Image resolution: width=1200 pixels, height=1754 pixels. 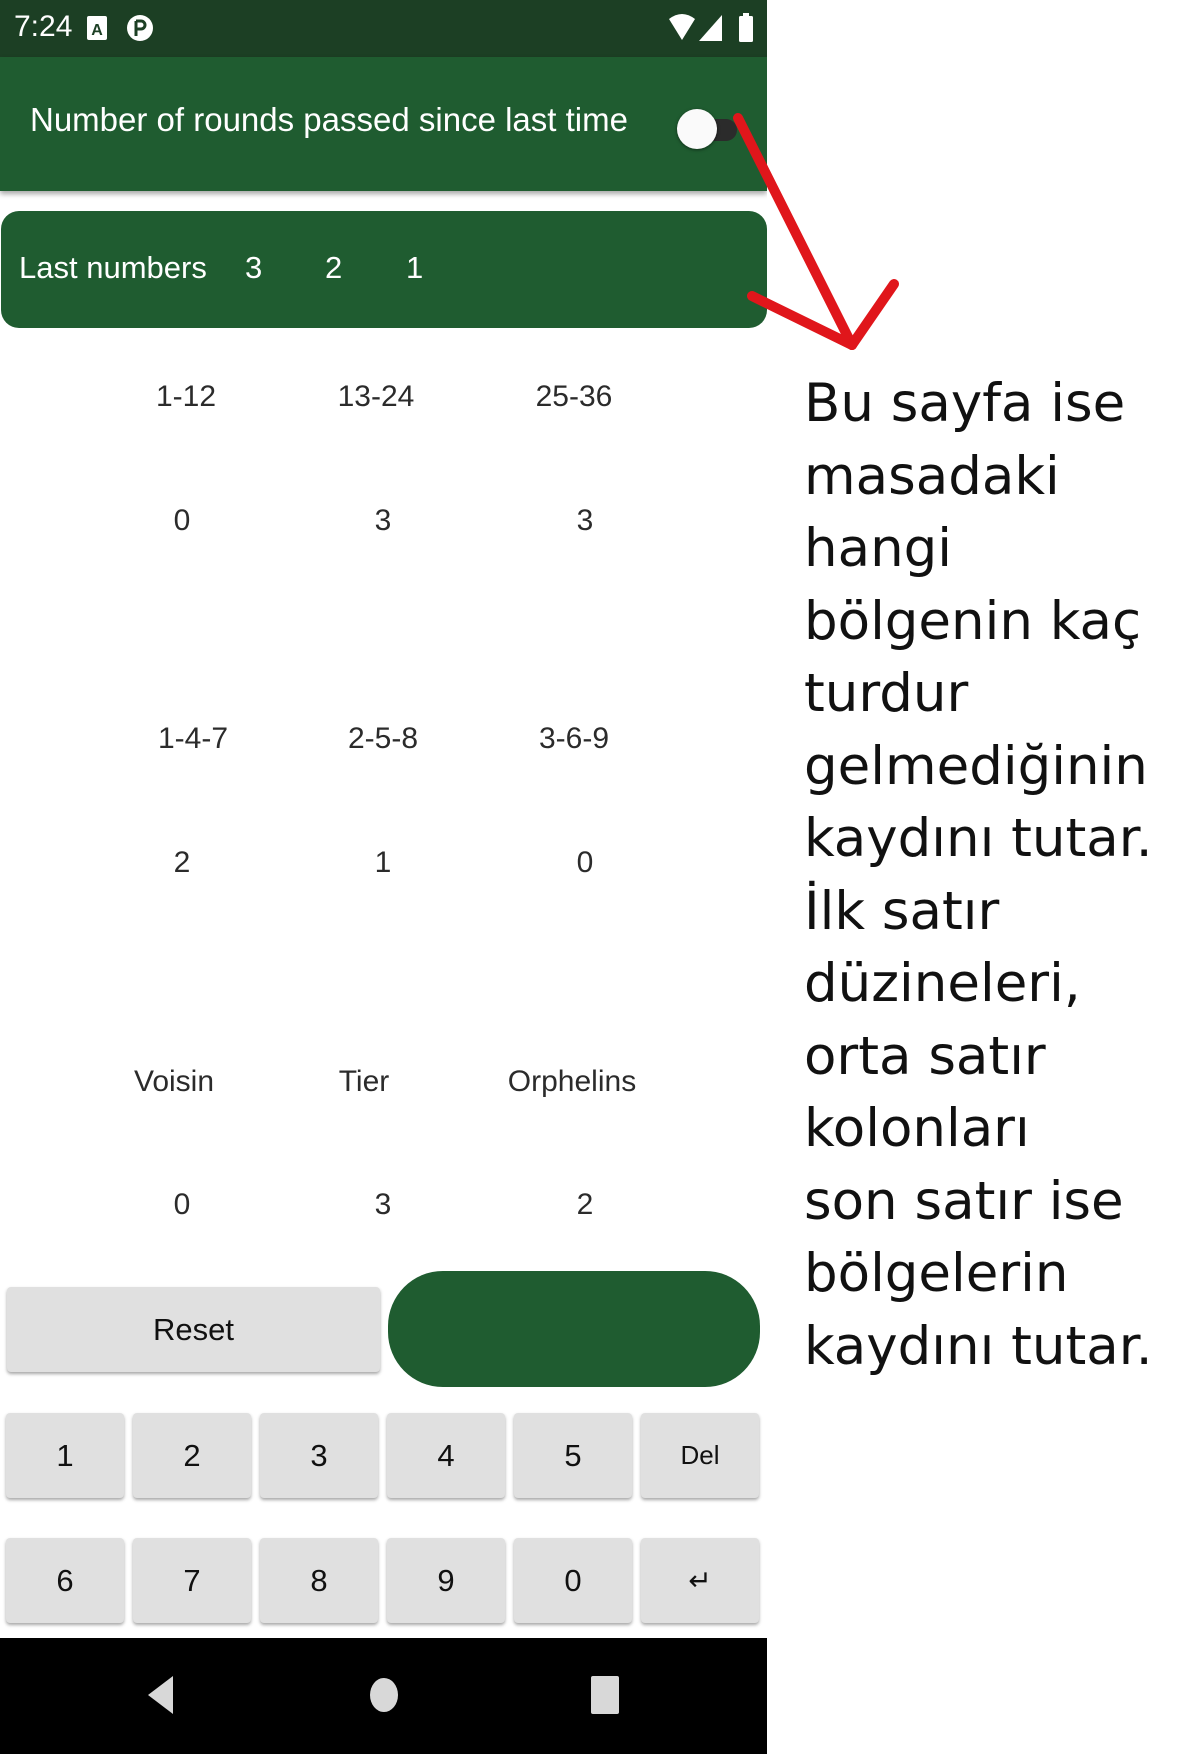 I want to click on rounds-toggle-switch, so click(x=710, y=129).